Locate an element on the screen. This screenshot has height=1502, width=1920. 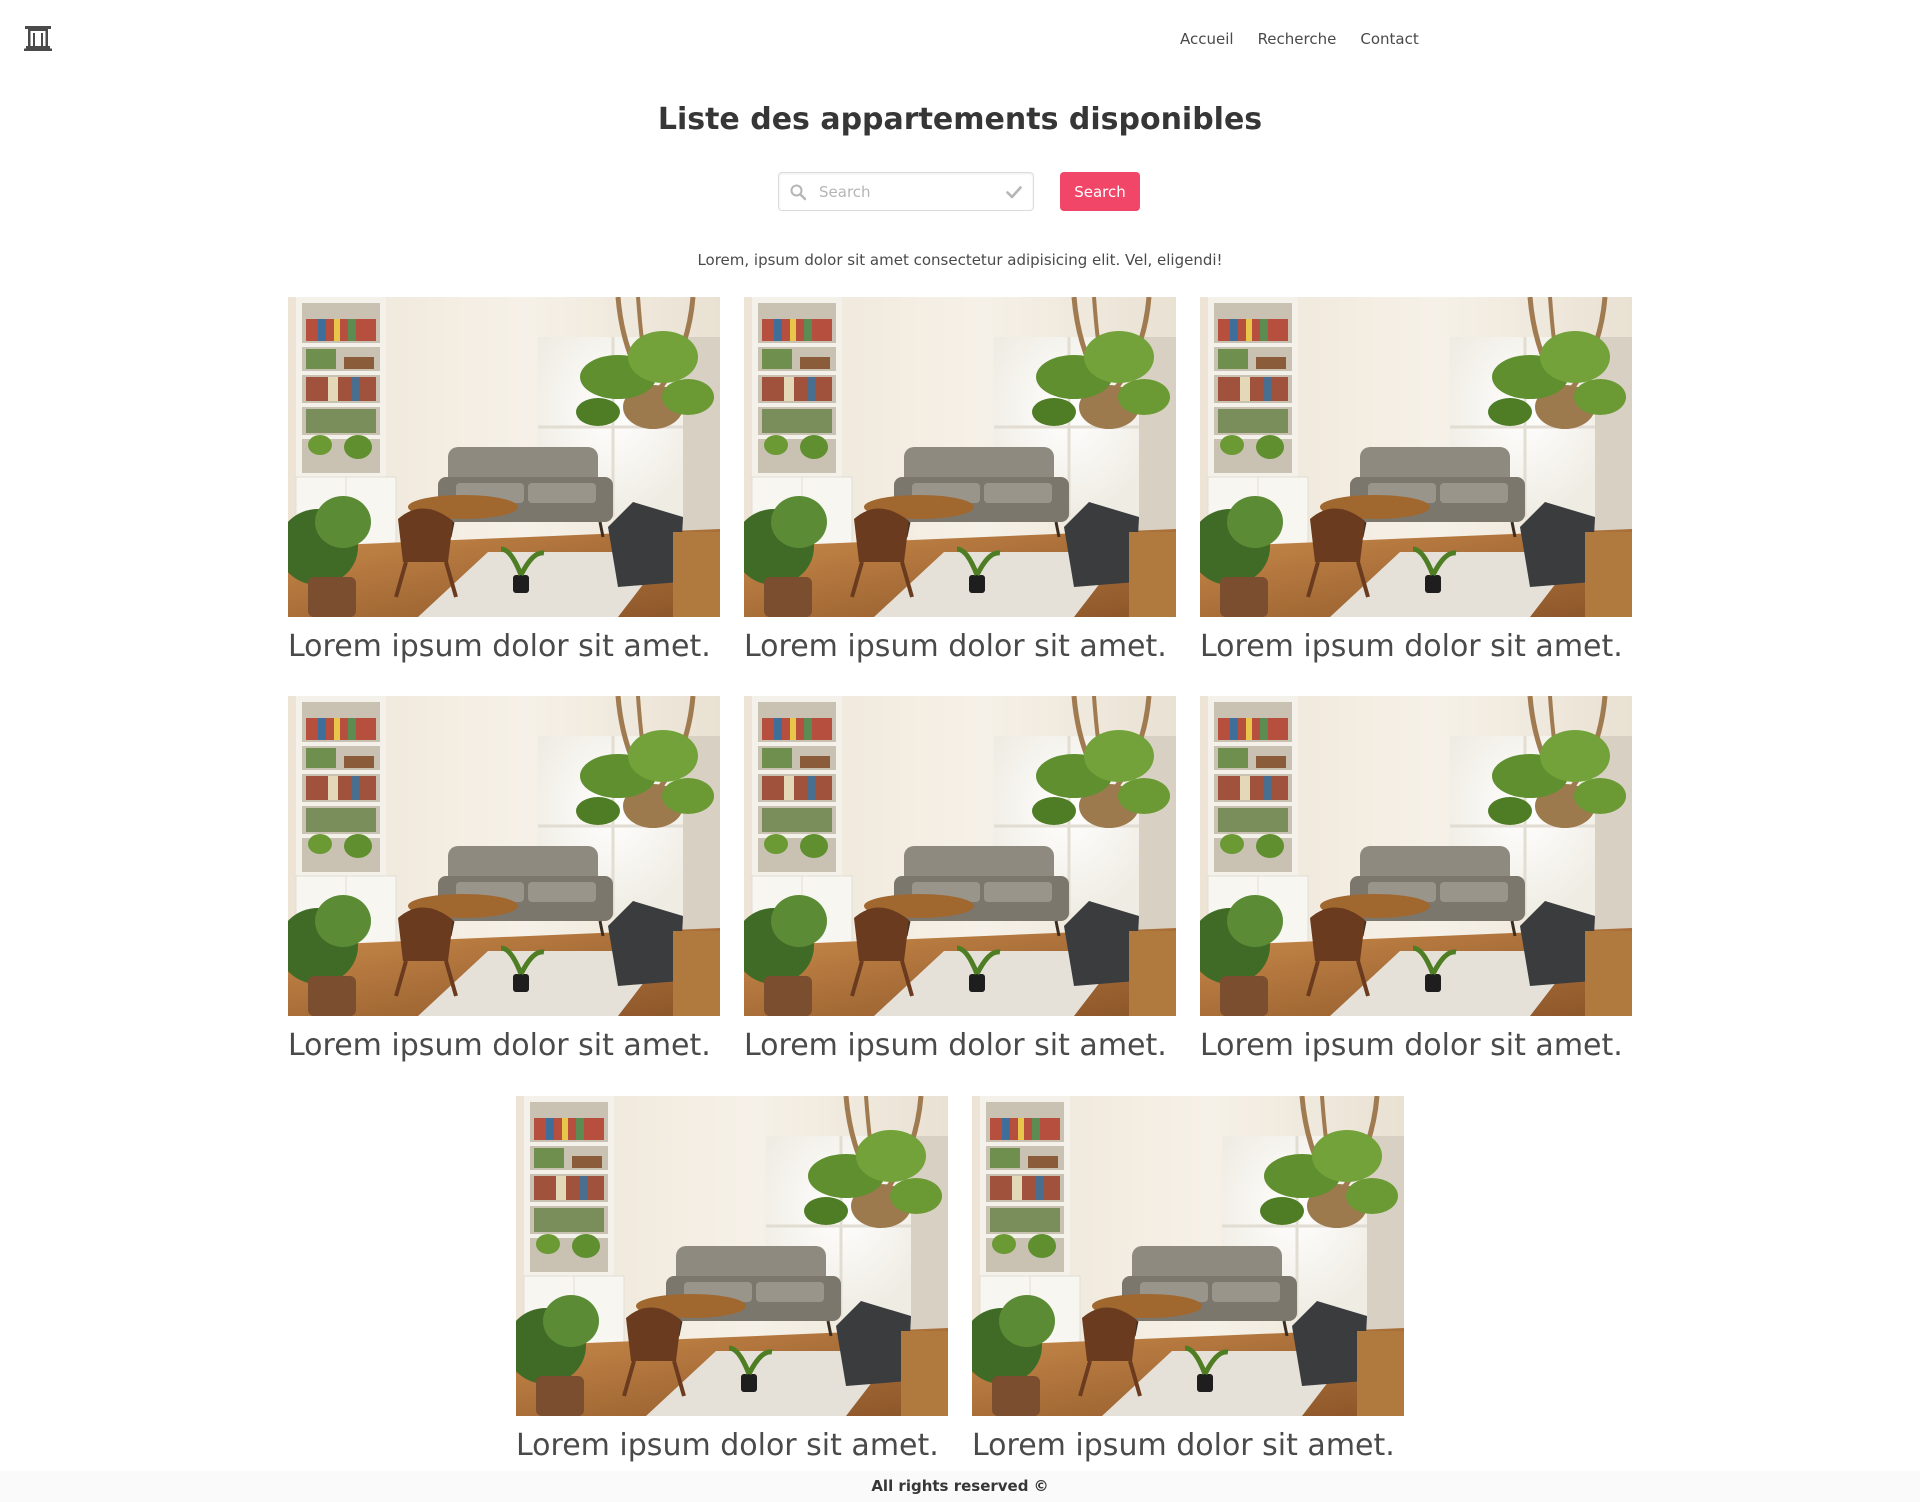
nav-links: Accueil Recherche Contact is located at coordinates (1299, 39).